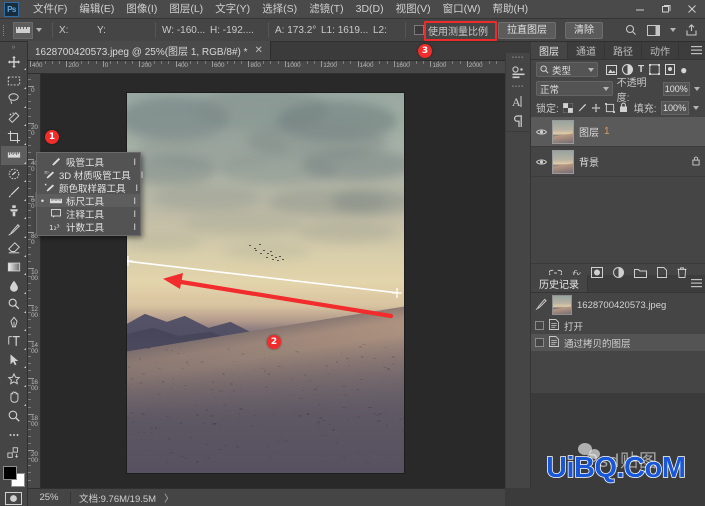 The height and width of the screenshot is (506, 705). What do you see at coordinates (88, 201) in the screenshot?
I see `flyout-item-ruler: • 标尺工具 I` at bounding box center [88, 201].